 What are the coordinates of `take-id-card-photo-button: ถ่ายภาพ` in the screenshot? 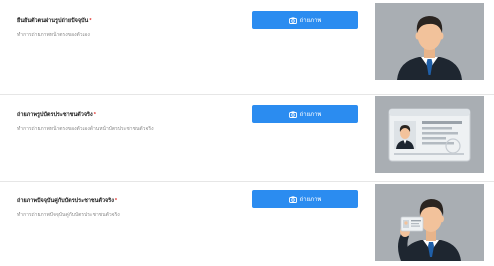 It's located at (305, 114).